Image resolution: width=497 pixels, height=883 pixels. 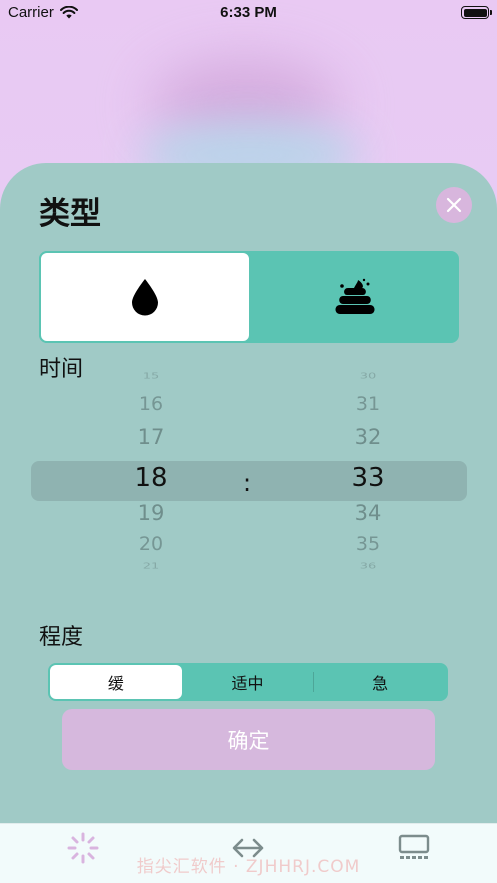 What do you see at coordinates (368, 404) in the screenshot?
I see `picker-minutes-option: 31` at bounding box center [368, 404].